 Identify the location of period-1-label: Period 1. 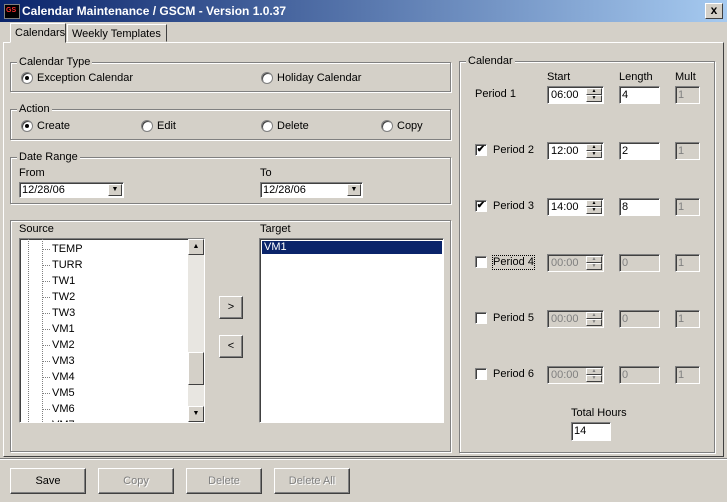
(495, 94).